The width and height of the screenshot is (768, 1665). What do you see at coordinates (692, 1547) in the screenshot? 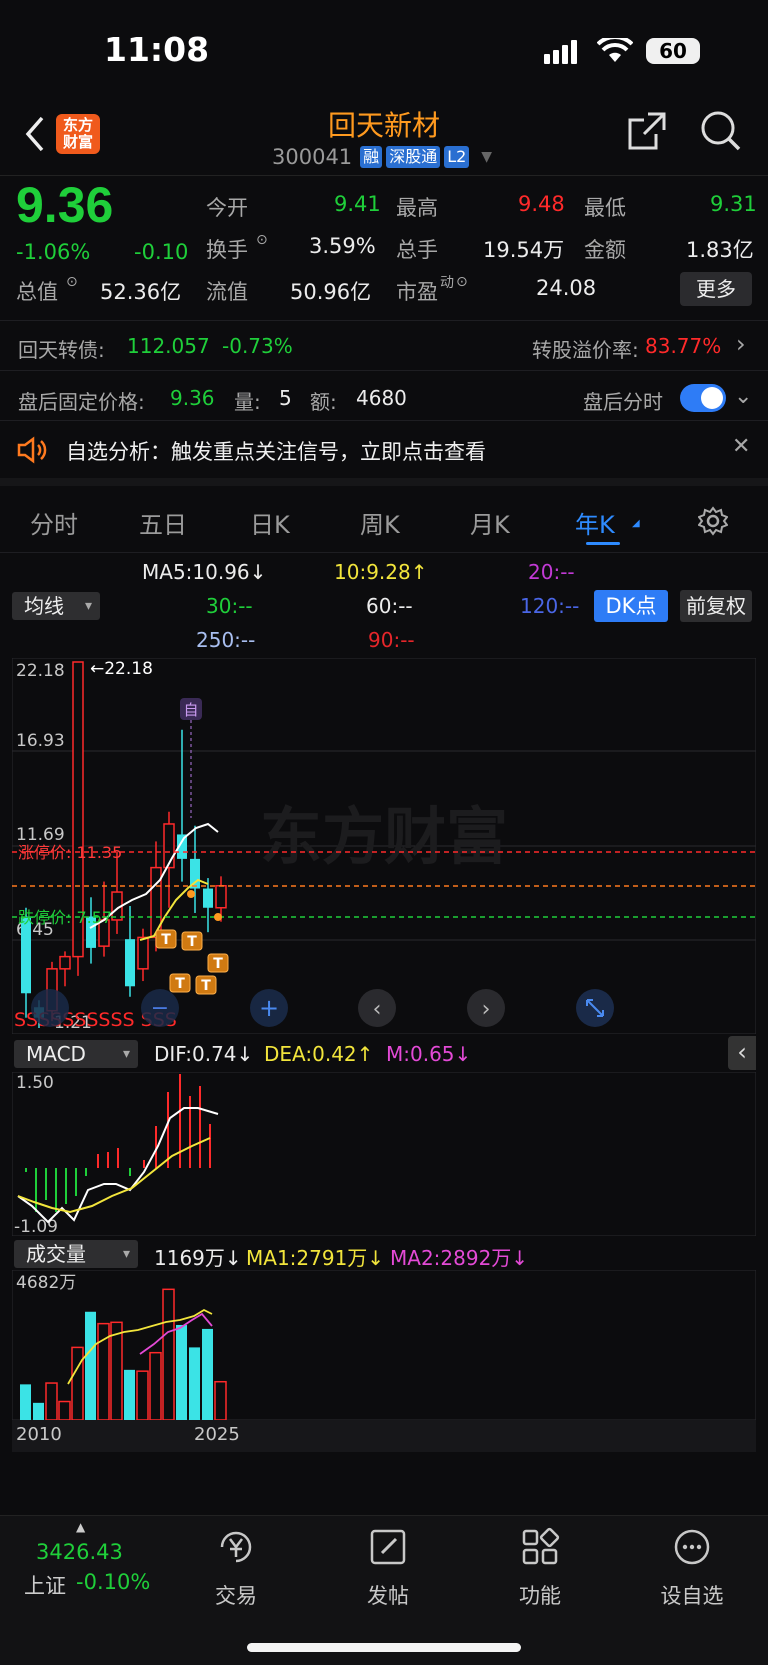
I see `more-dots-icon` at bounding box center [692, 1547].